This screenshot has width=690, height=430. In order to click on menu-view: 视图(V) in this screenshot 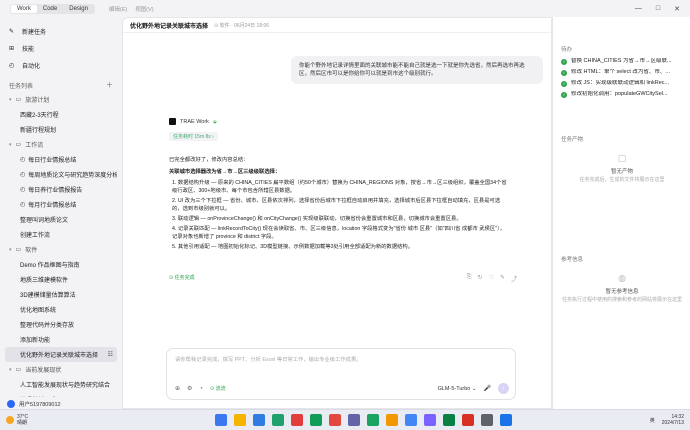, I will do `click(144, 9)`.